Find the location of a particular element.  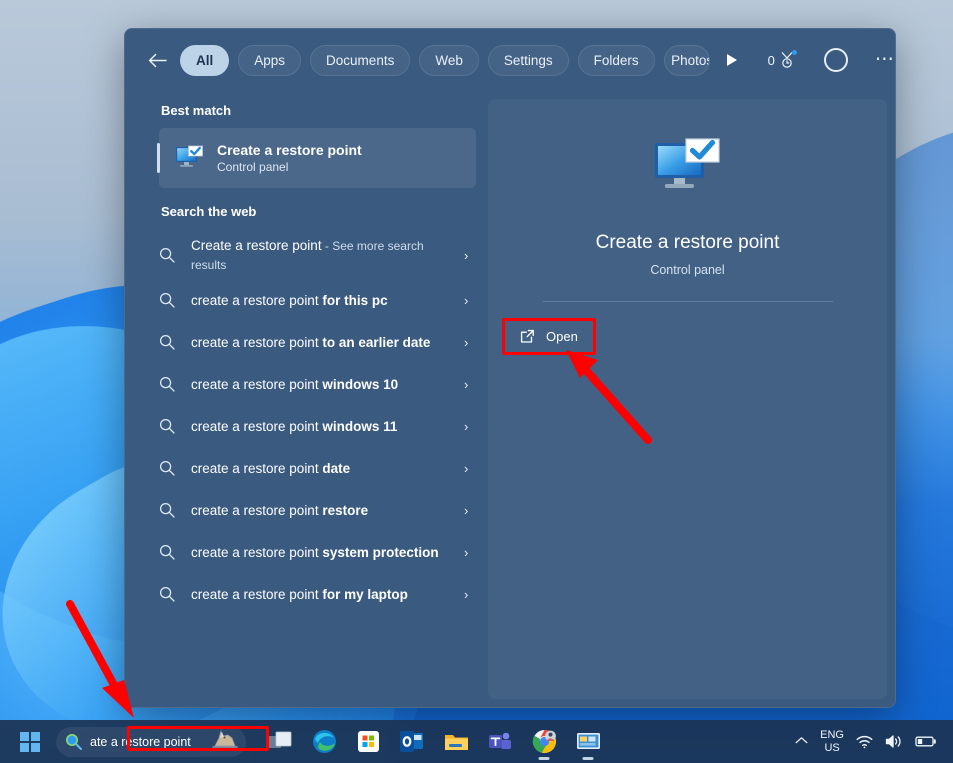

list-item: create a restore point windows 10 › is located at coordinates (306, 384).